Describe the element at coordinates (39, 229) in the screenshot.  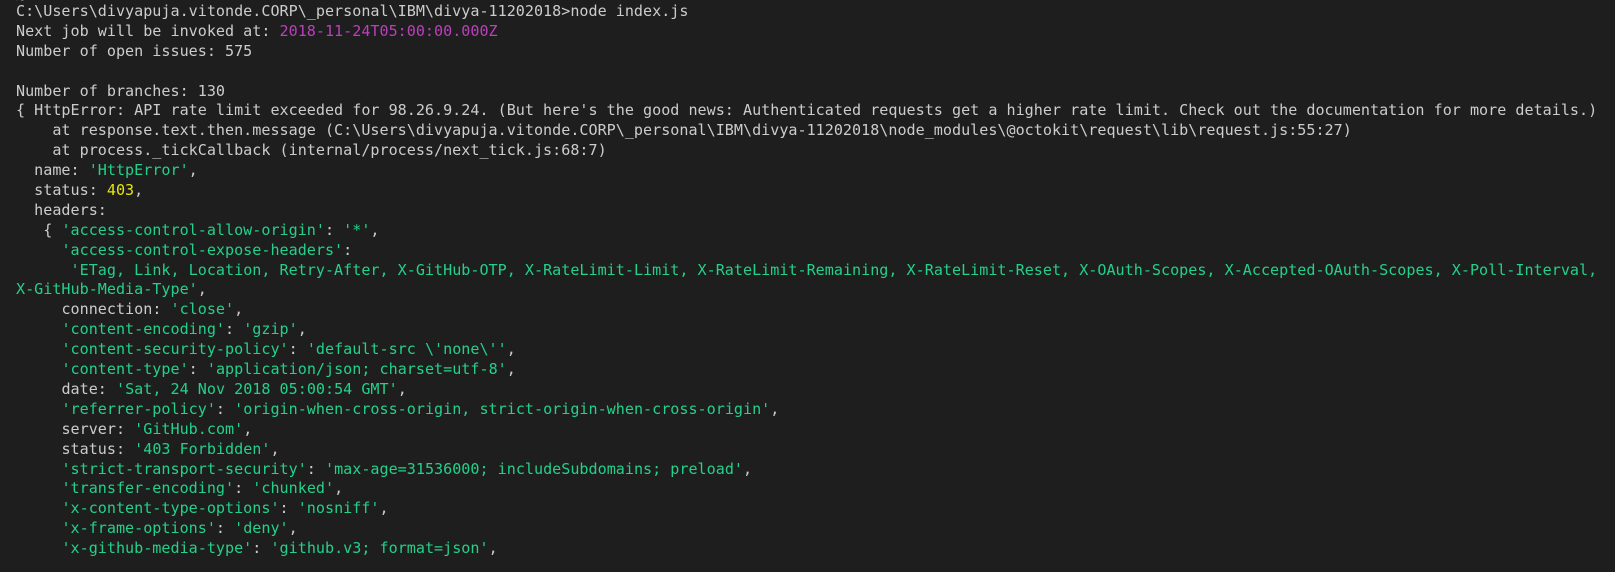
I see `open-brace: {` at that location.